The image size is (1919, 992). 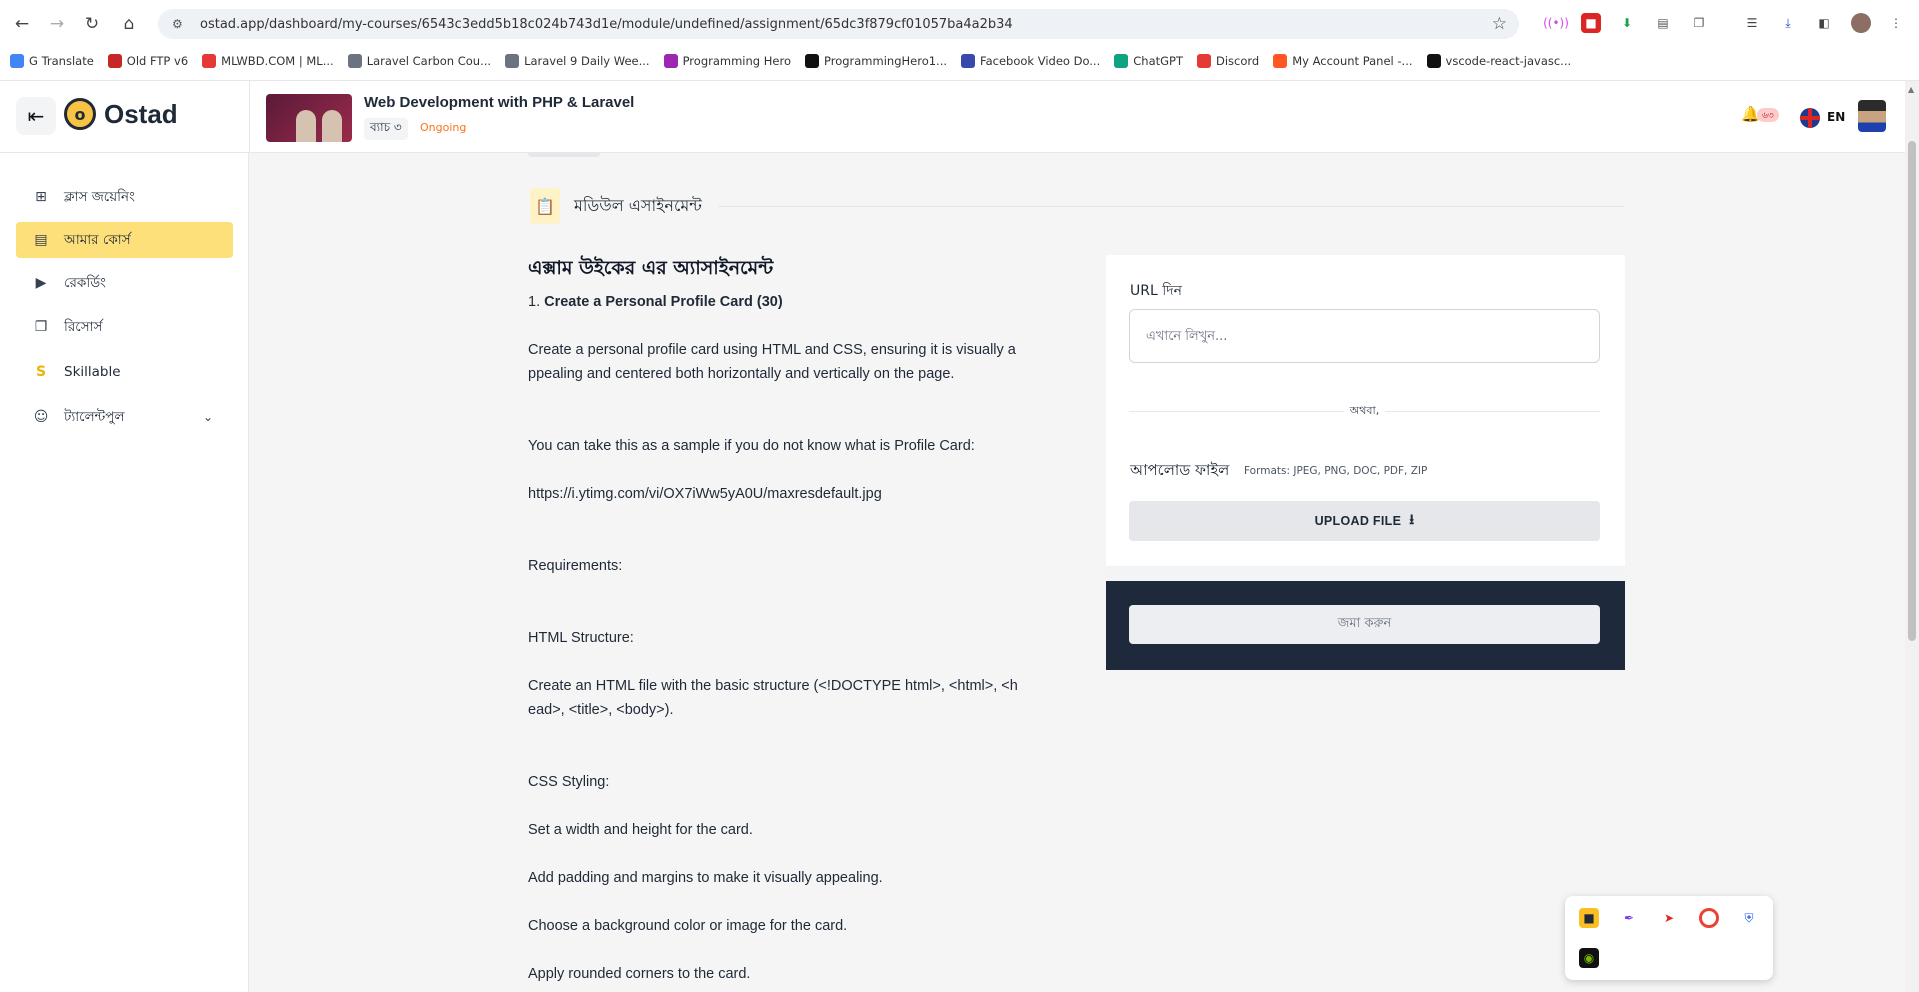 I want to click on bookmark-label: Old FTP v6, so click(x=157, y=61).